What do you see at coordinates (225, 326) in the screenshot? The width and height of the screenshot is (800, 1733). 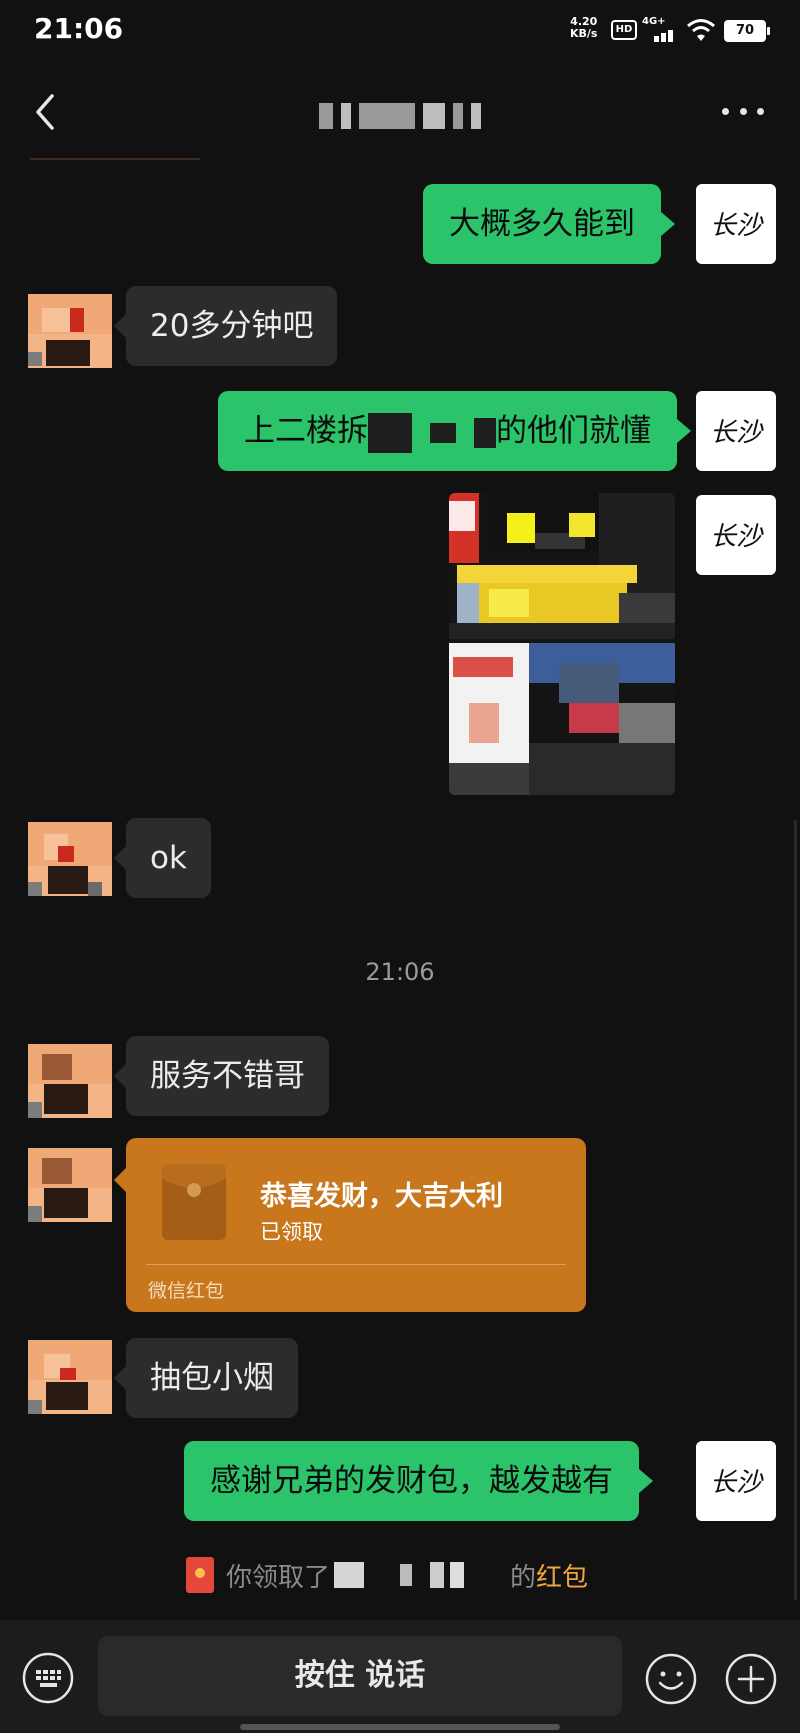 I see `message-bubble-incoming: 20多分钟吧` at bounding box center [225, 326].